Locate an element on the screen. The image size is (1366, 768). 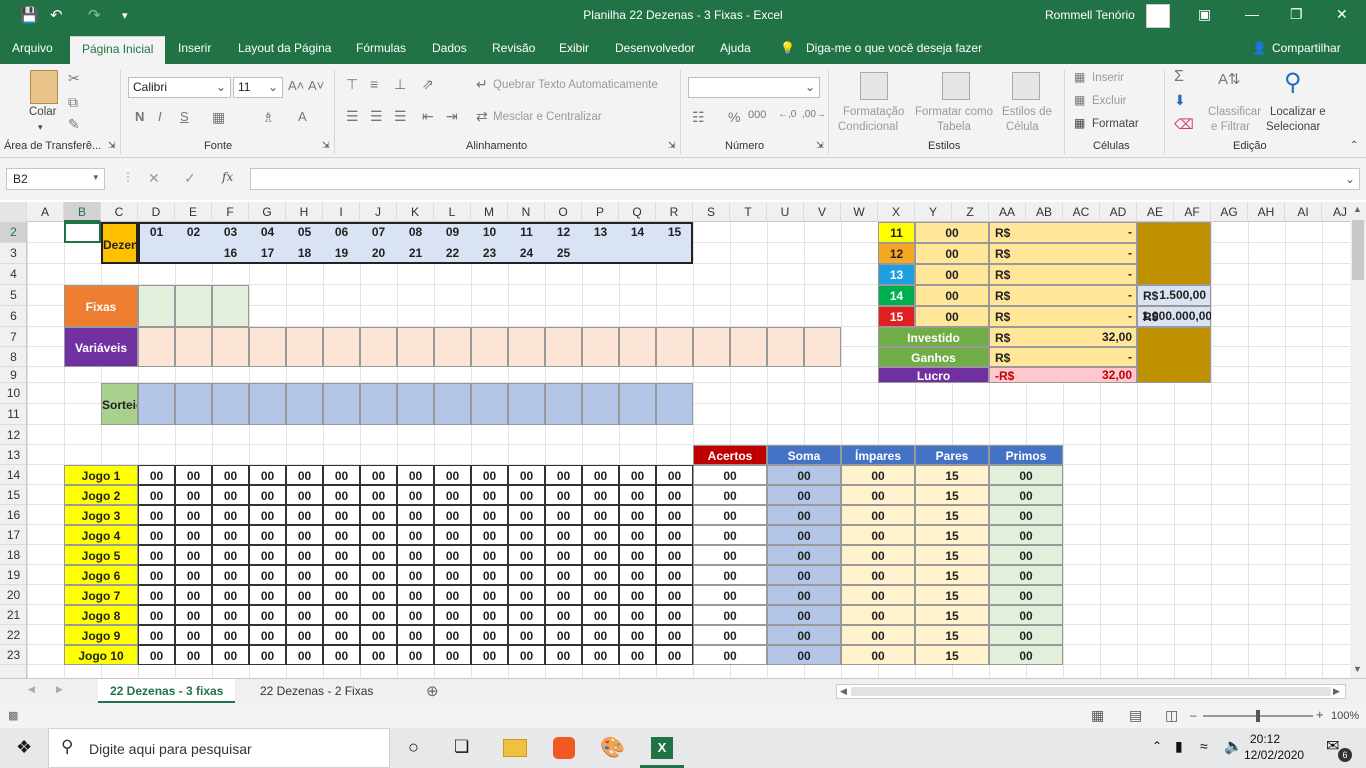
add-sheet-icon: ⊕ is located at coordinates (432, 691).